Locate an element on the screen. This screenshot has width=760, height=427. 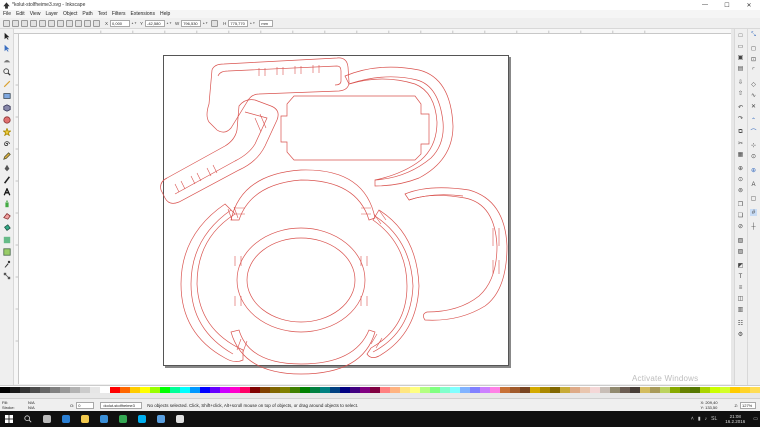
taskbar-app-store is located at coordinates (103, 419).